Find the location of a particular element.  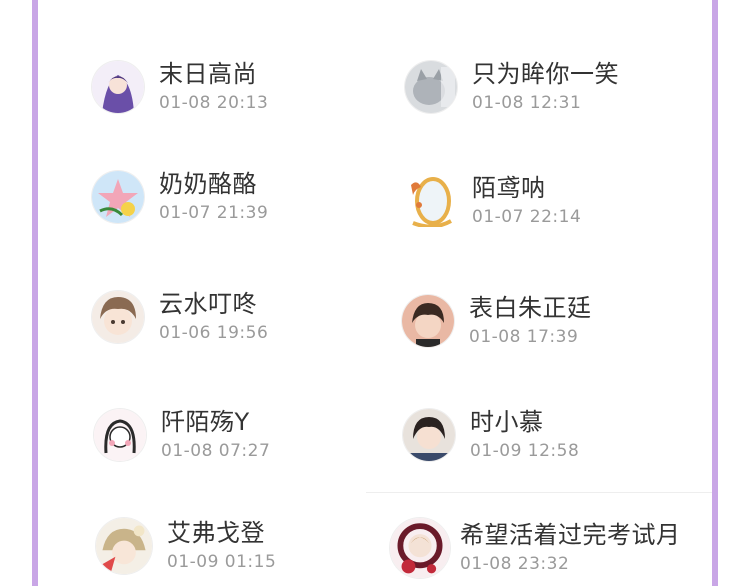

user-card: 阡陌殇Y 01-08 07:27 is located at coordinates (182, 435).